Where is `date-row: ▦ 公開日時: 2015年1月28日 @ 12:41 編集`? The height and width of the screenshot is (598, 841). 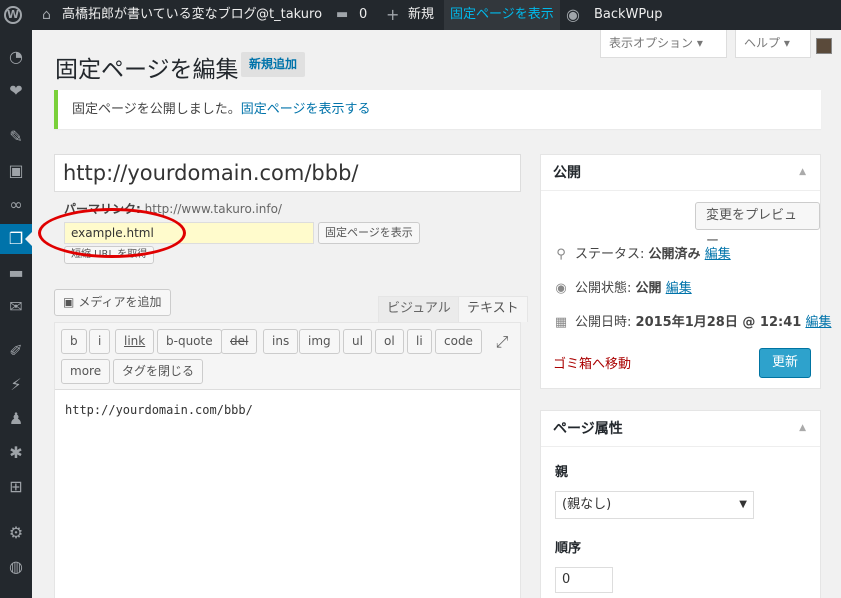
date-row: ▦ 公開日時: 2015年1月28日 @ 12:41 編集 is located at coordinates (692, 320).